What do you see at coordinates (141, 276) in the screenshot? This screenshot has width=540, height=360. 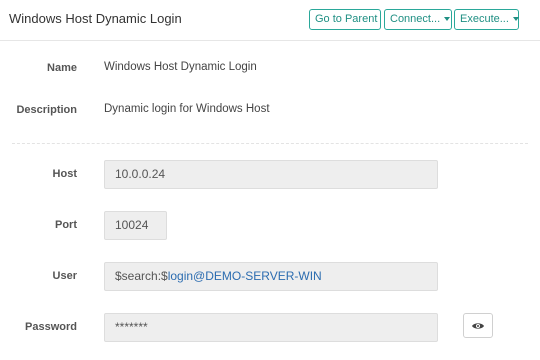 I see `user-value-prefix: $search:$` at bounding box center [141, 276].